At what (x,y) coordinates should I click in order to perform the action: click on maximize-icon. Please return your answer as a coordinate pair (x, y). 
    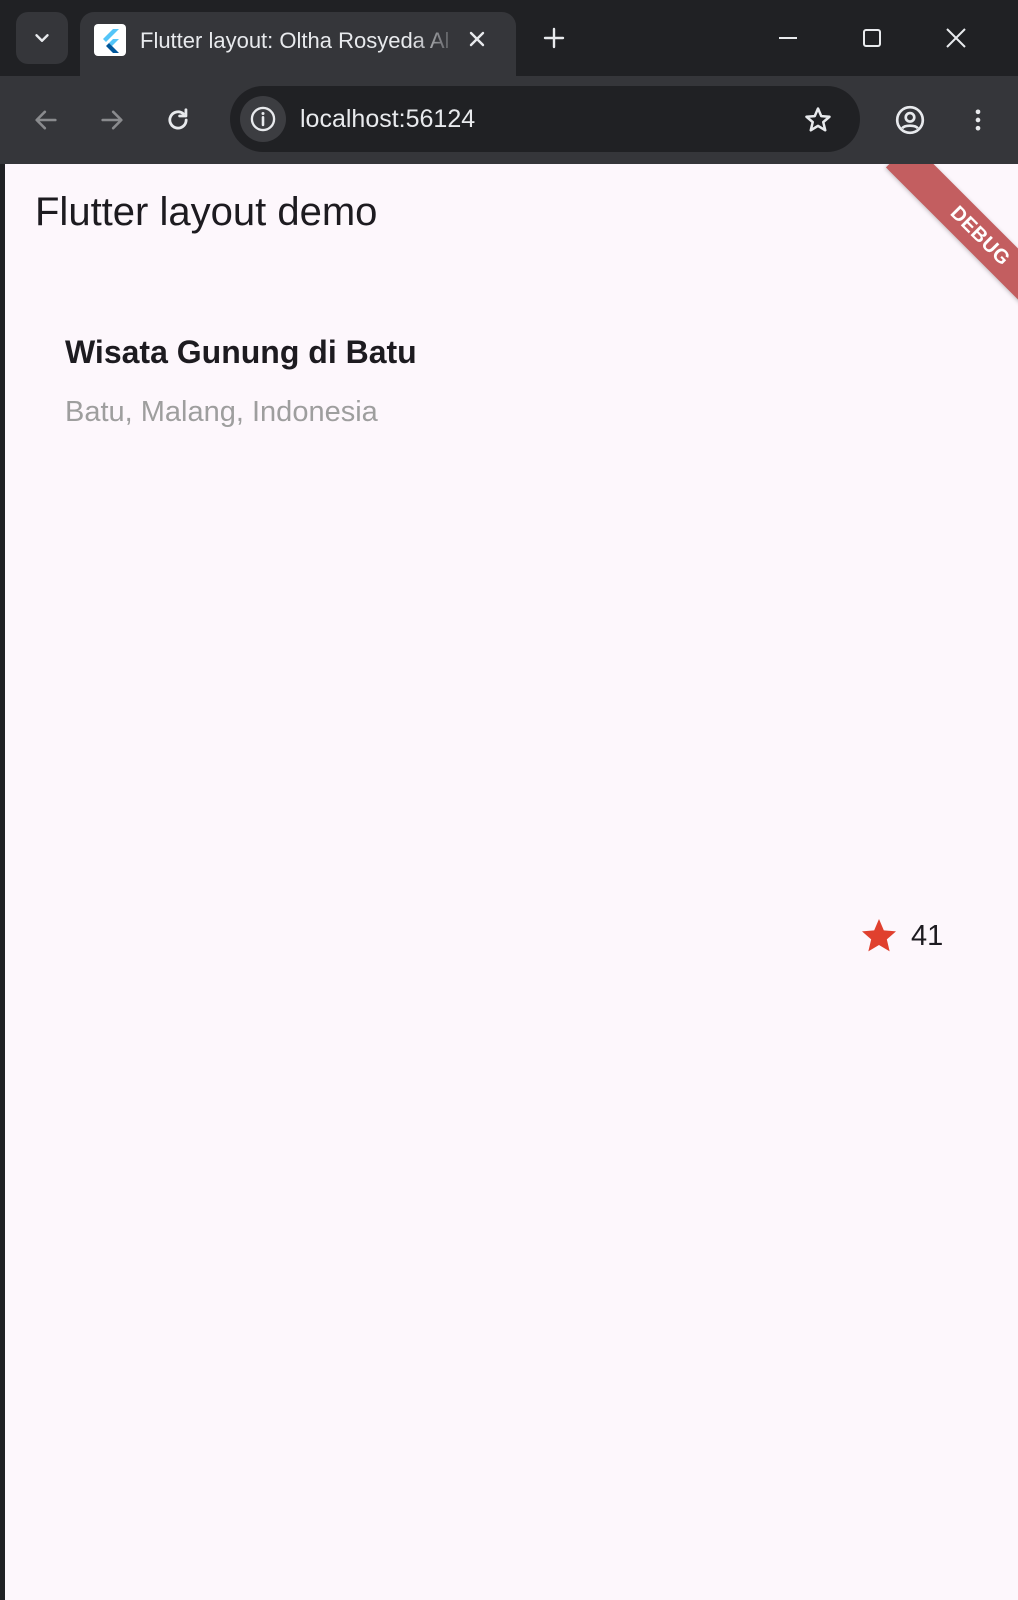
    Looking at the image, I should click on (872, 38).